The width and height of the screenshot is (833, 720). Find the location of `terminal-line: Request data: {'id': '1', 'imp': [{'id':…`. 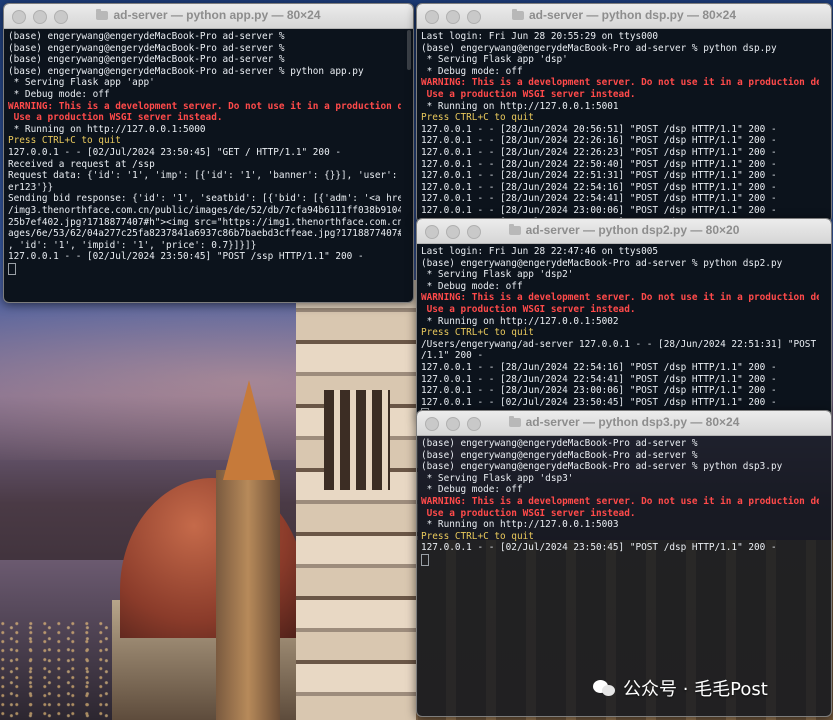

terminal-line: Request data: {'id': '1', 'imp': [{'id':… is located at coordinates (203, 176).